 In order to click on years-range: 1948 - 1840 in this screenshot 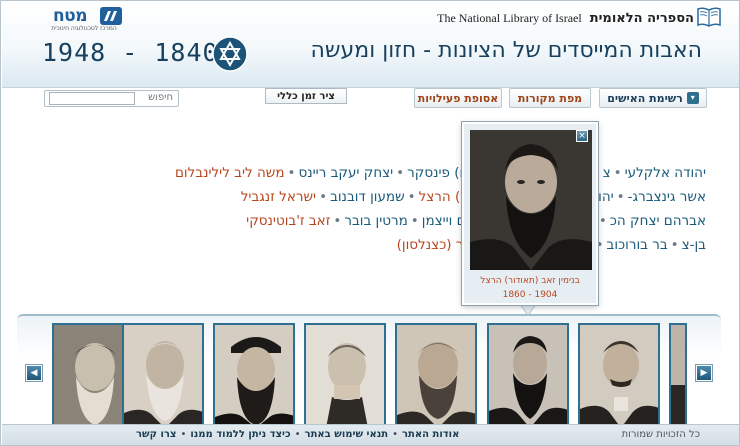, I will do `click(130, 52)`.